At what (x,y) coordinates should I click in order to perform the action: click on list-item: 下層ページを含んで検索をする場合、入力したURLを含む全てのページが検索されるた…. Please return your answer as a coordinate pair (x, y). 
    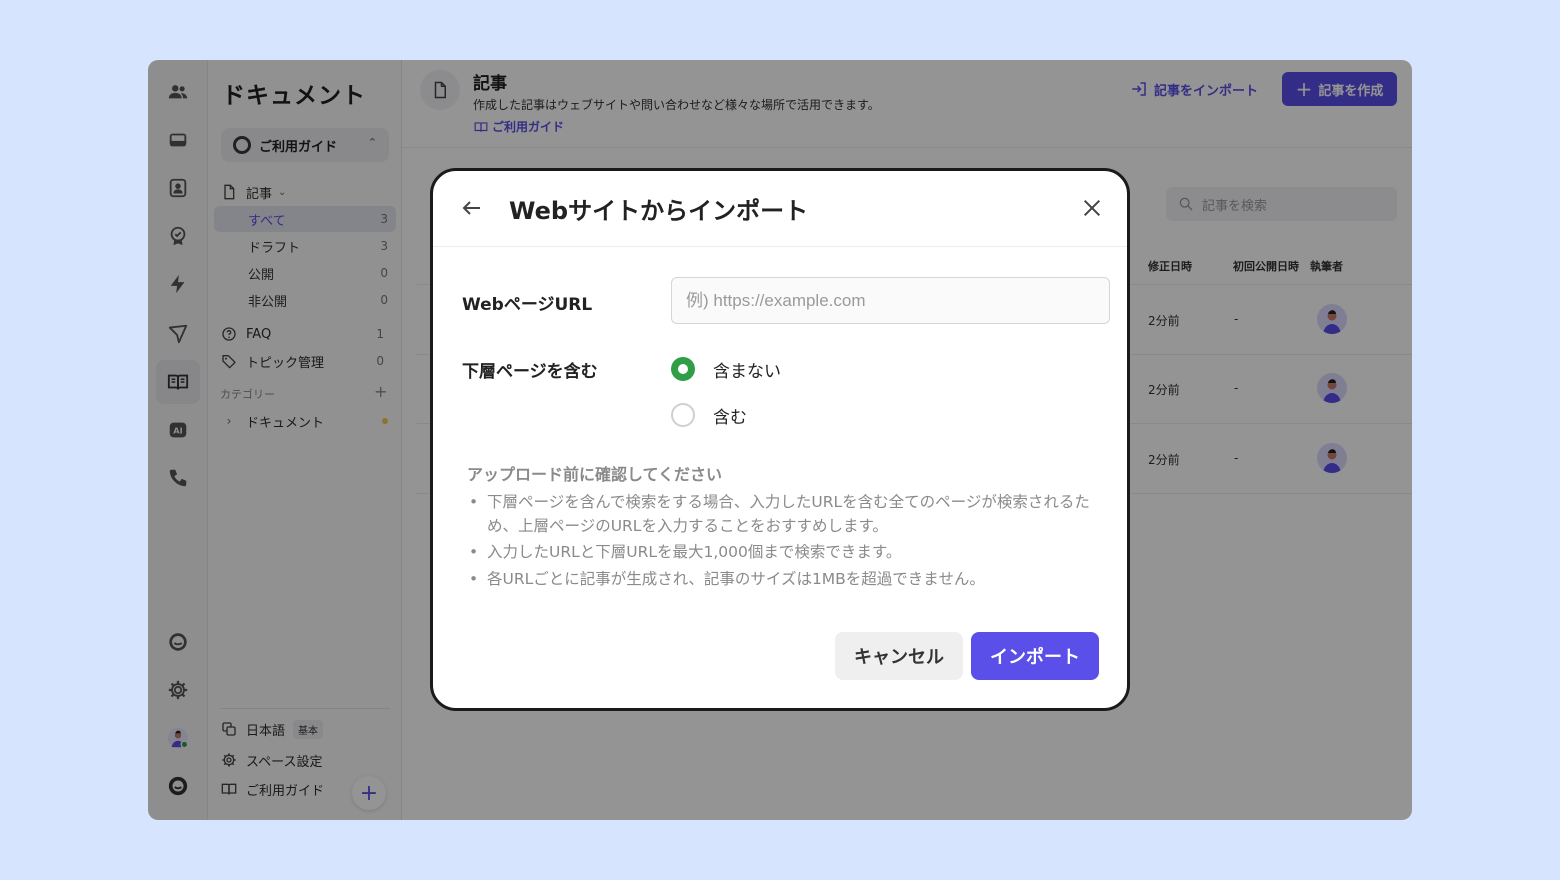
    Looking at the image, I should click on (792, 514).